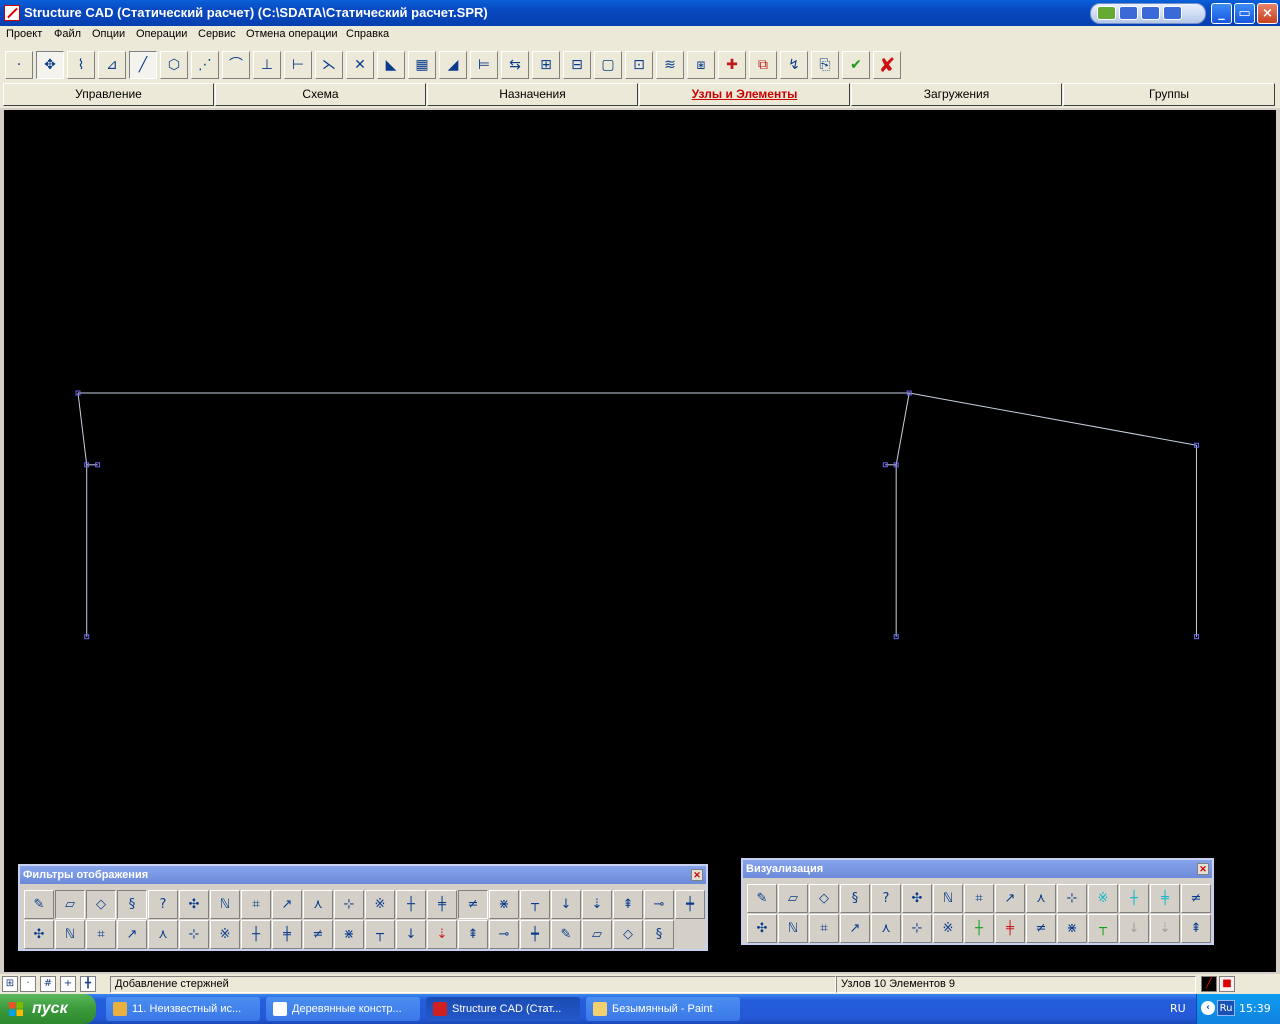  I want to click on node-plane-icon: ⊿, so click(112, 65).